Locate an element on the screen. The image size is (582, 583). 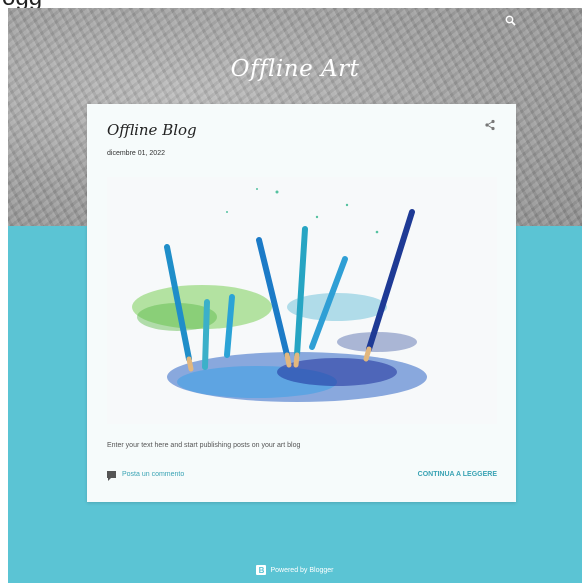
post-title: Offline Blog is located at coordinates (152, 130).